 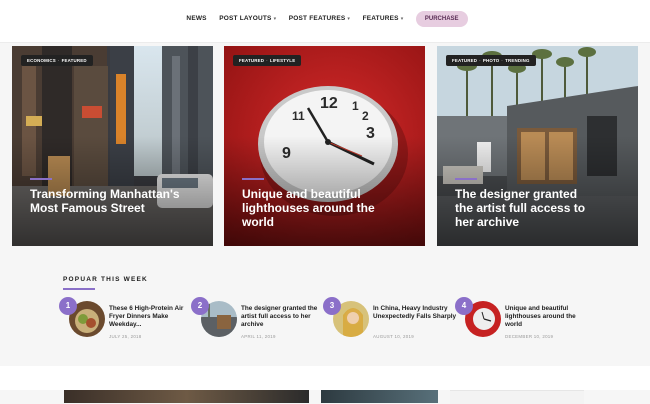 What do you see at coordinates (282, 60) in the screenshot?
I see `tag-label: LIFESTYLE` at bounding box center [282, 60].